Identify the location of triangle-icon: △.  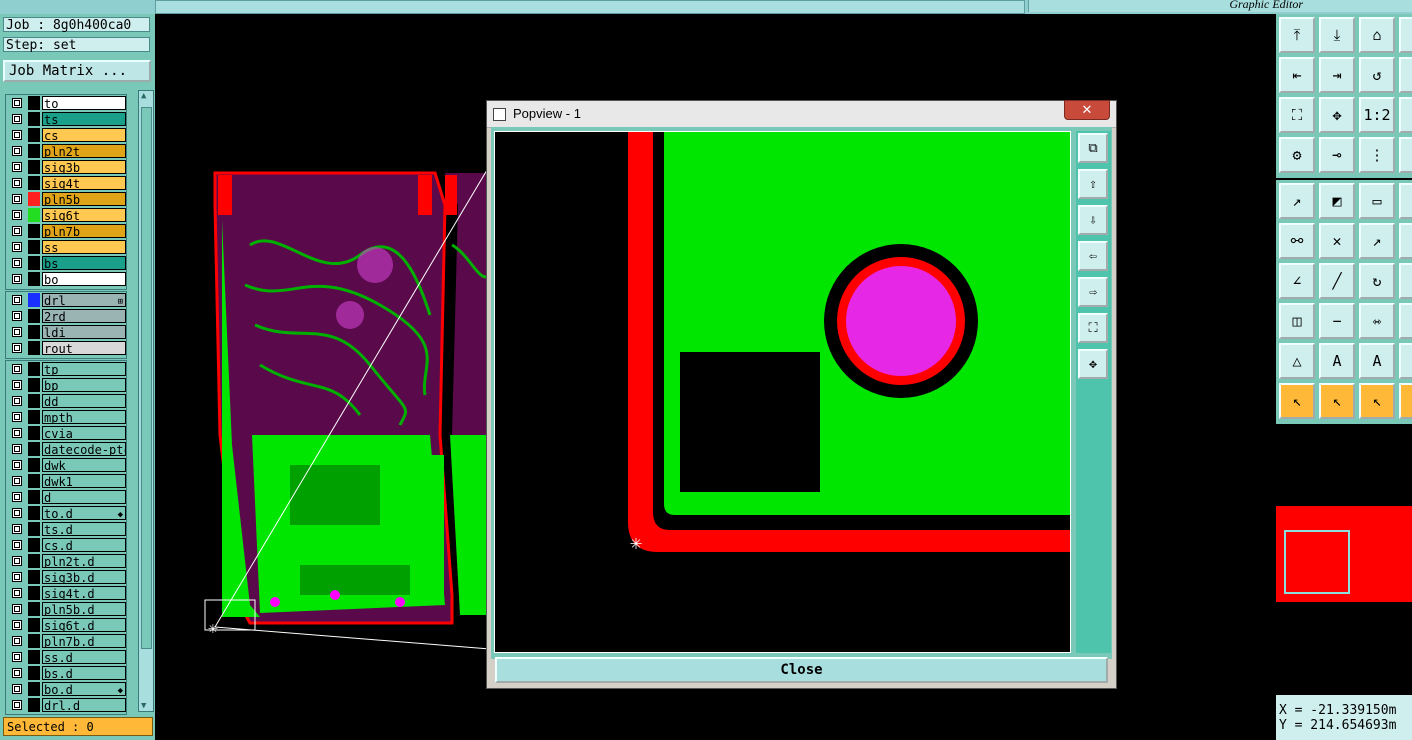
(1297, 361).